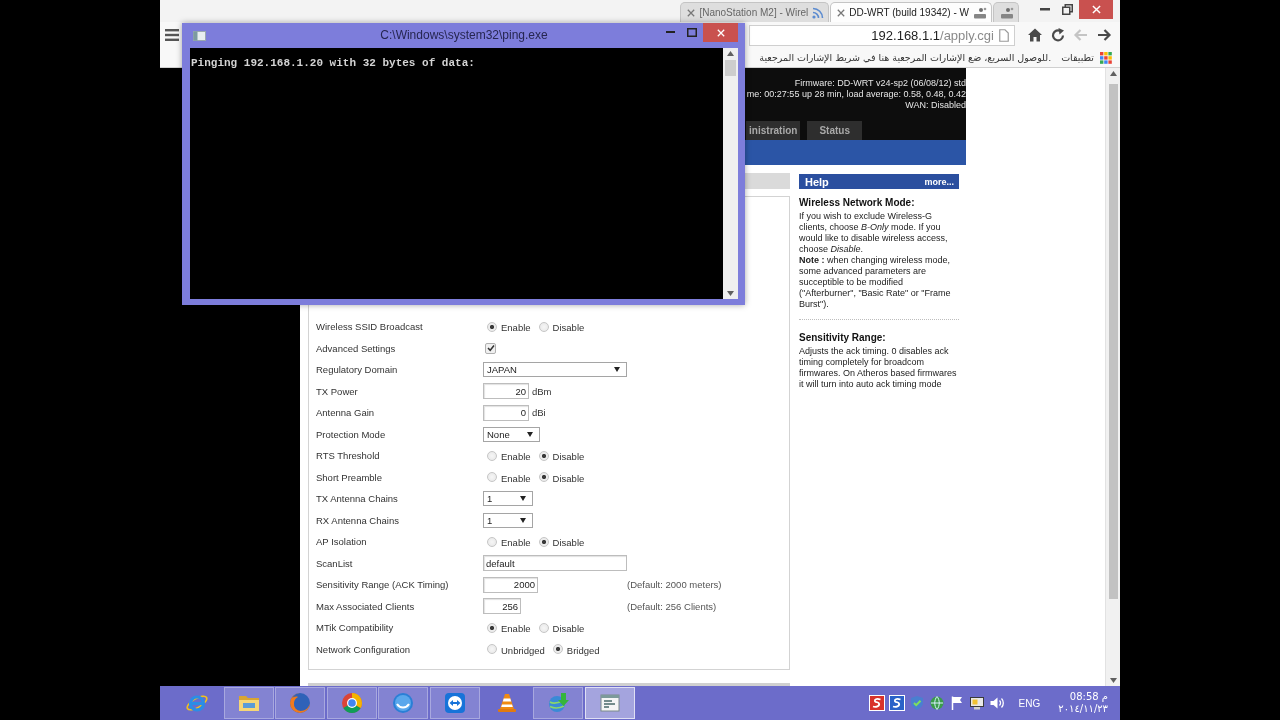 This screenshot has width=1280, height=720. Describe the element at coordinates (834, 130) in the screenshot. I see `nav-tab: Status` at that location.